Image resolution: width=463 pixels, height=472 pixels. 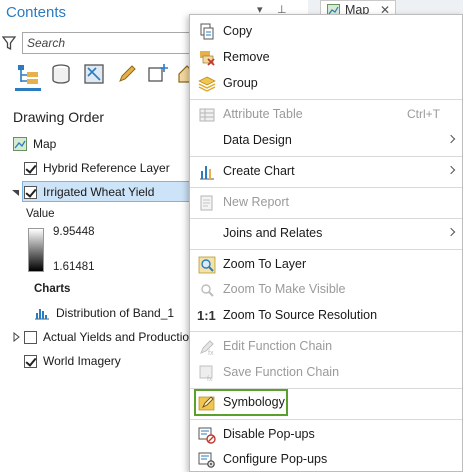 What do you see at coordinates (273, 233) in the screenshot?
I see `menu-item-label: Joins and Relates` at bounding box center [273, 233].